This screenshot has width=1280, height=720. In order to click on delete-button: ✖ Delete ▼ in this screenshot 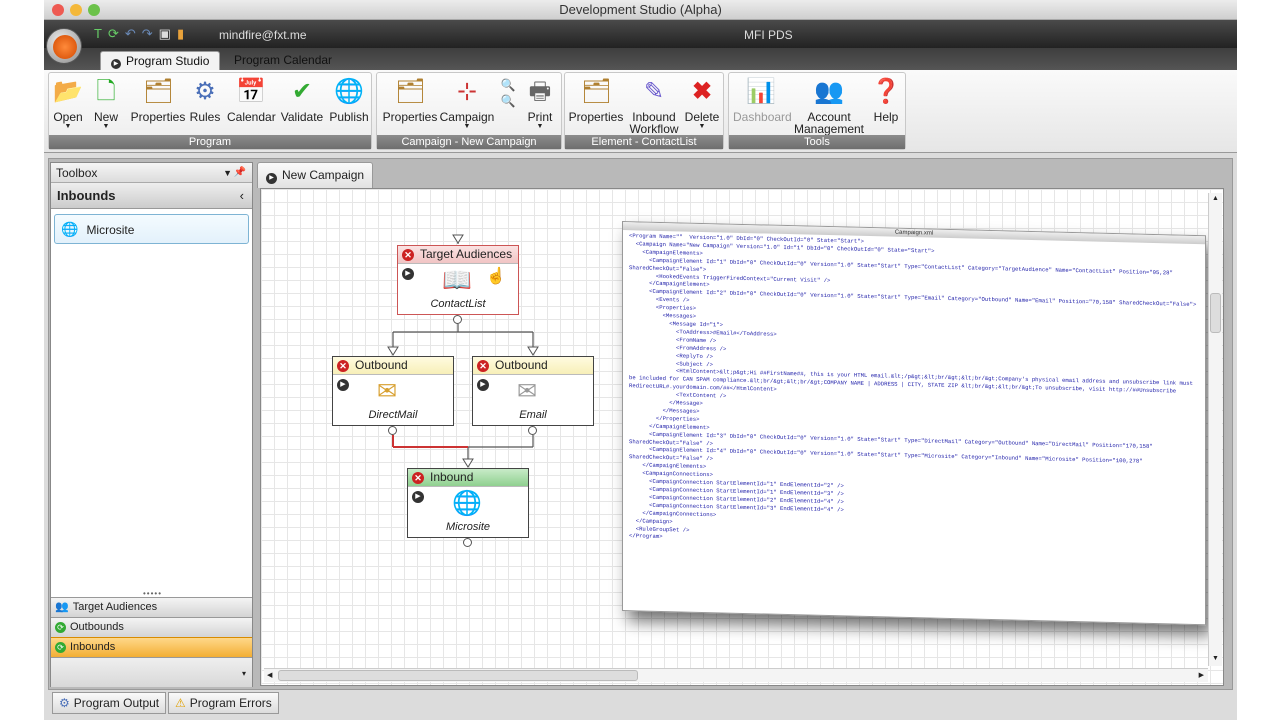, I will do `click(702, 104)`.